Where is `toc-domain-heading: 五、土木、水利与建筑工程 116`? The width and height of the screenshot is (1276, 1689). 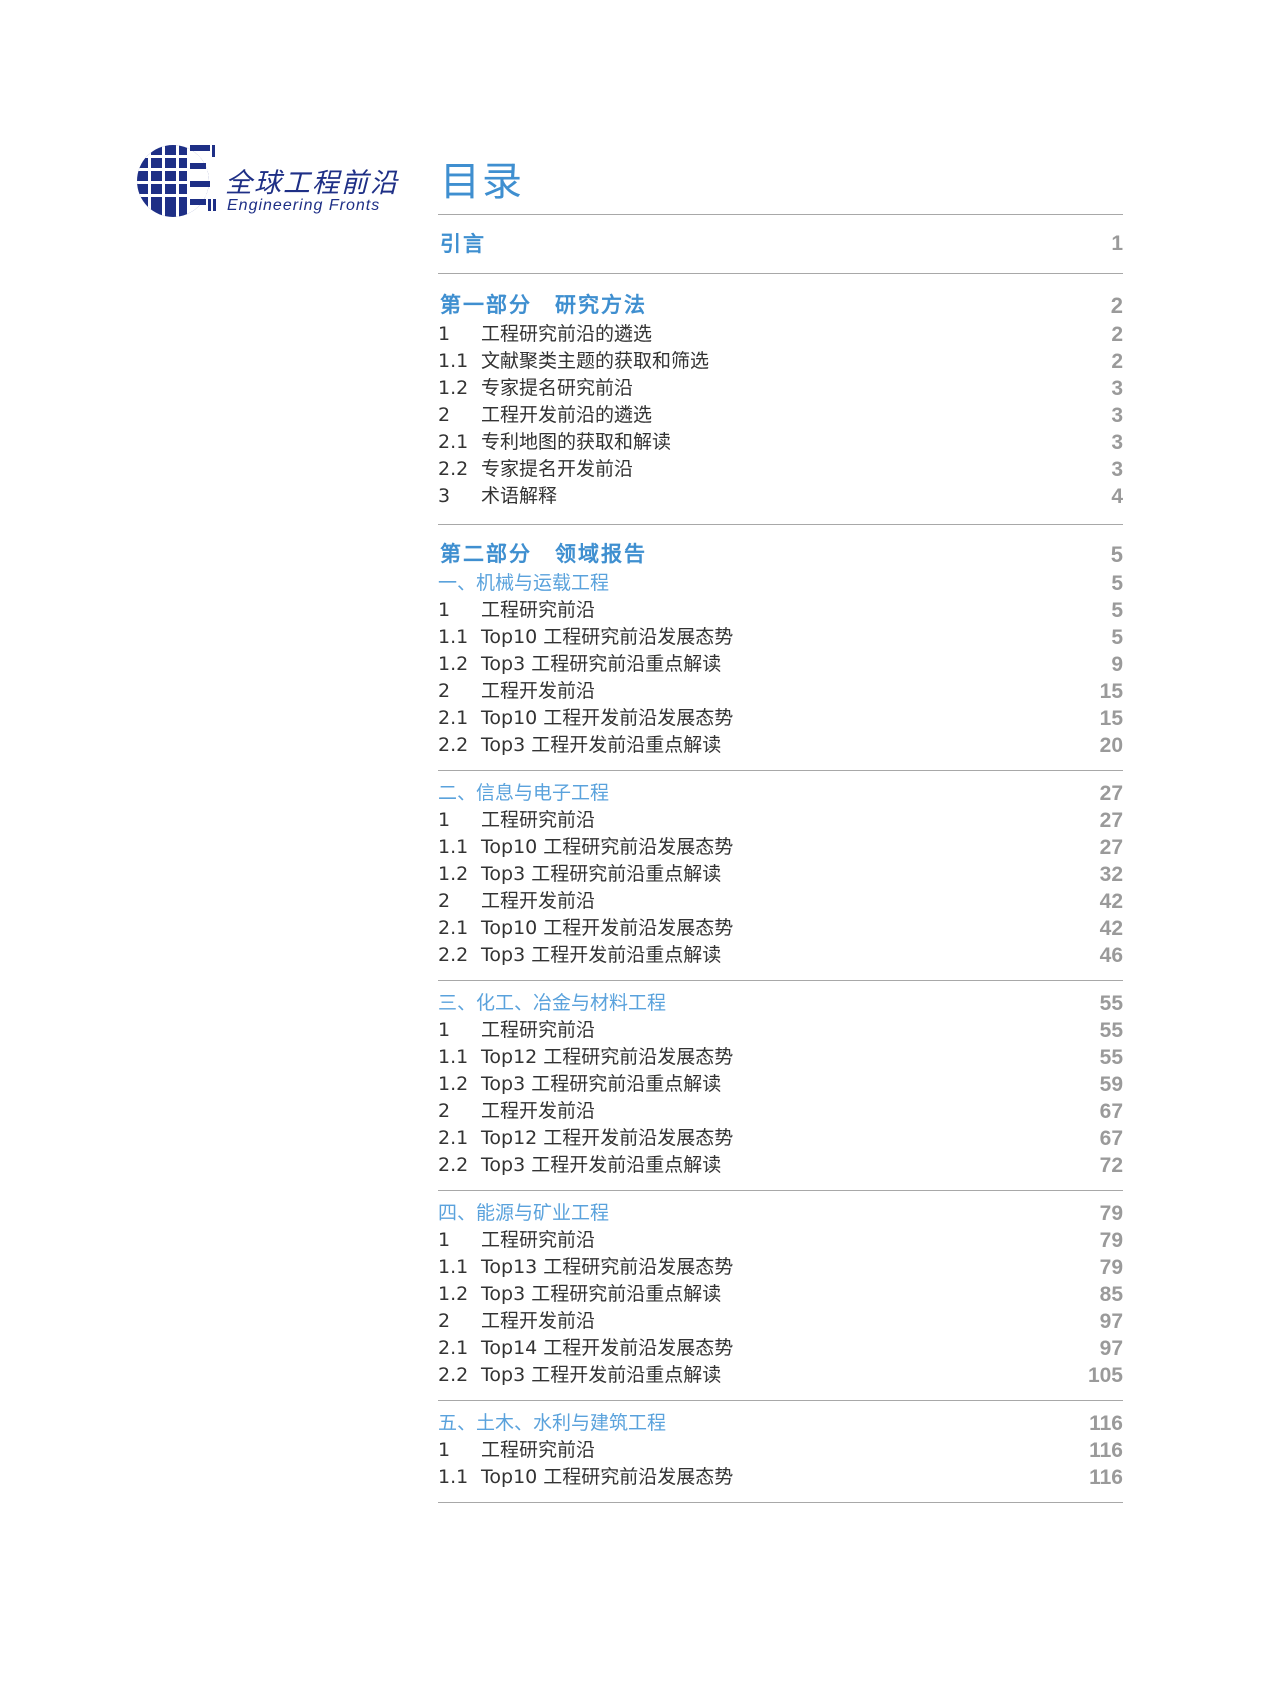 toc-domain-heading: 五、土木、水利与建筑工程 116 is located at coordinates (780, 1423).